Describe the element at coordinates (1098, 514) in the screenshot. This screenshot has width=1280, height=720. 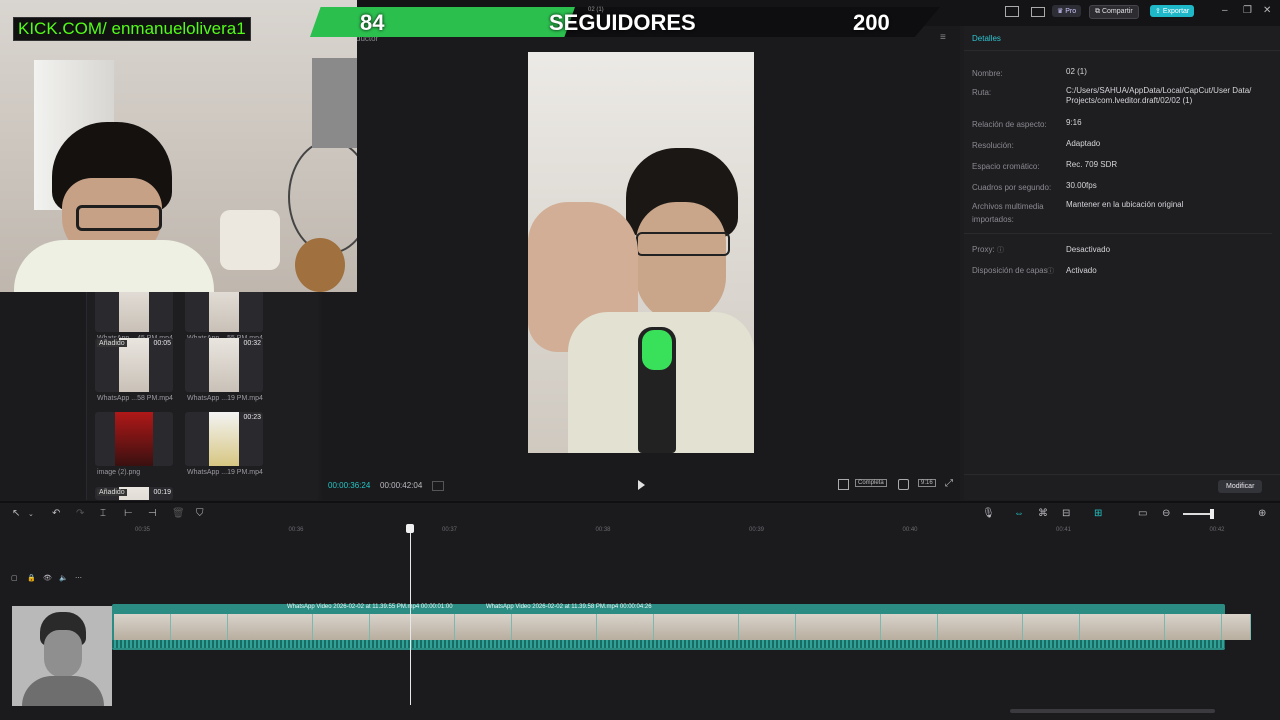
I see `audio-split-icon: ⊞` at that location.